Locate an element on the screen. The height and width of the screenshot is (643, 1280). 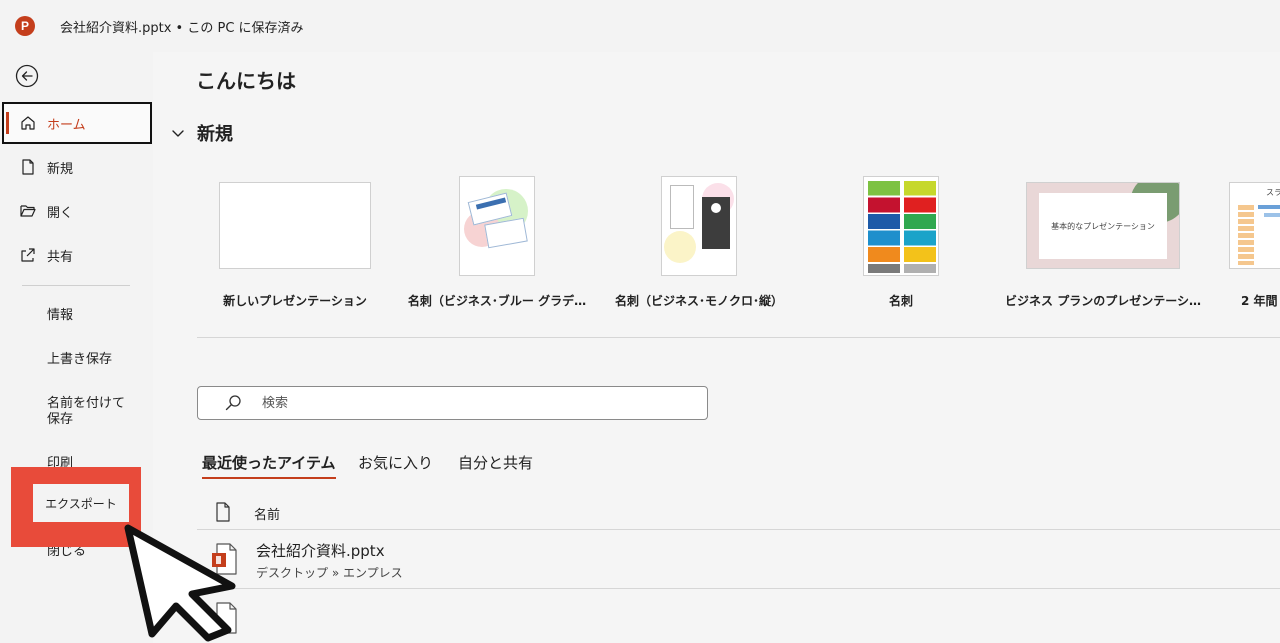
sidebar-item-save: 上書き保存 is located at coordinates (94, 360).